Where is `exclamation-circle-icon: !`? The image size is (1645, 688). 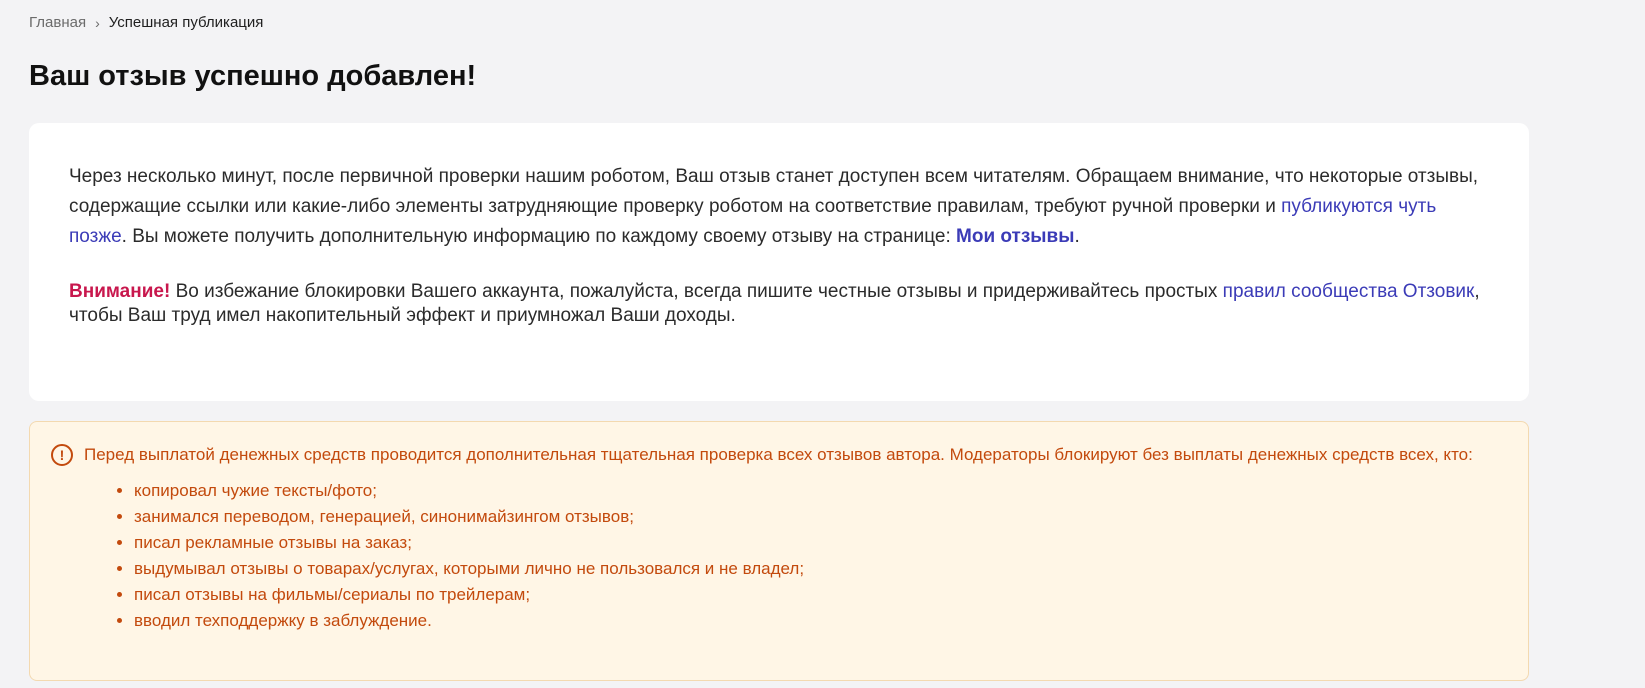 exclamation-circle-icon: ! is located at coordinates (62, 455).